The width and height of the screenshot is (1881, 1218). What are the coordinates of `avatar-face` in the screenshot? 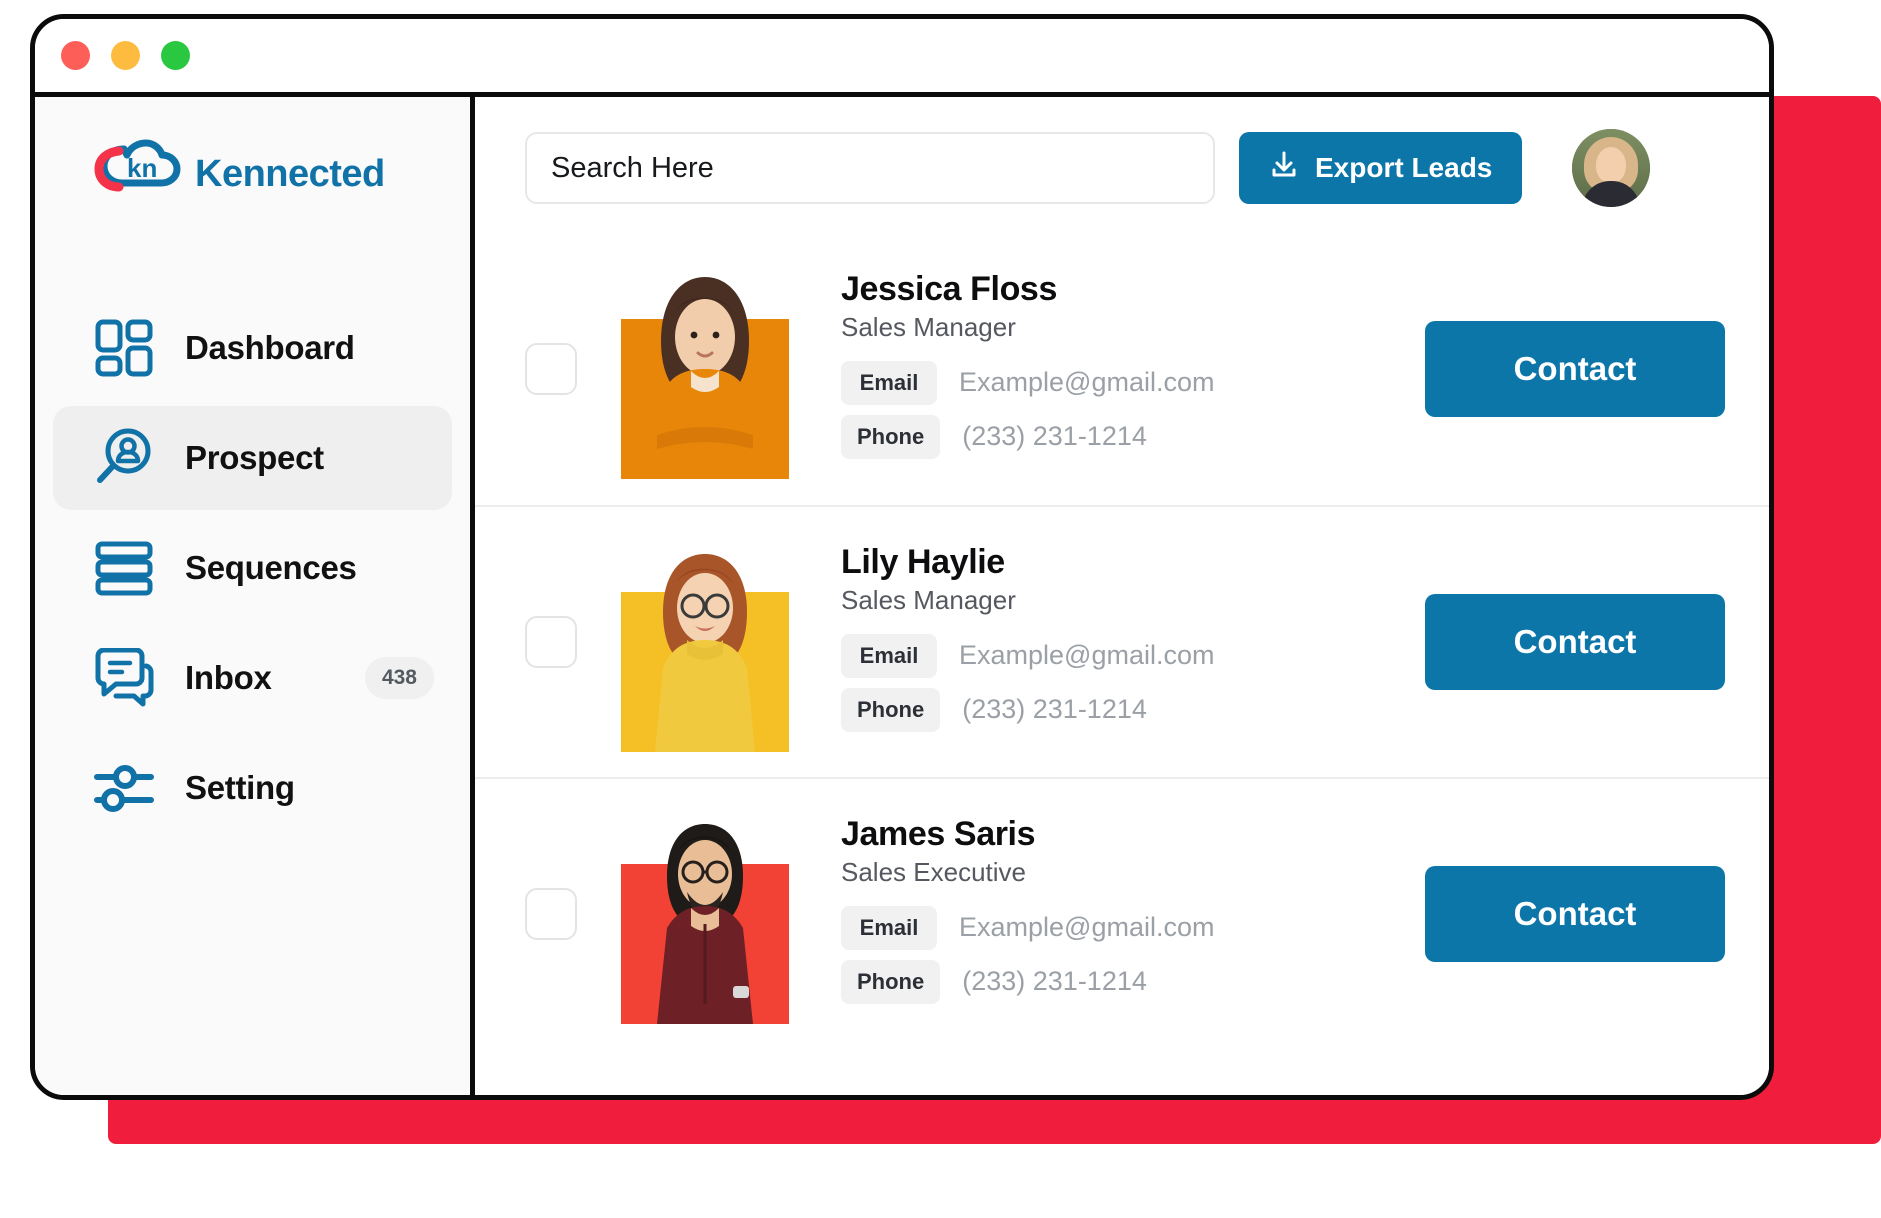 It's located at (1611, 165).